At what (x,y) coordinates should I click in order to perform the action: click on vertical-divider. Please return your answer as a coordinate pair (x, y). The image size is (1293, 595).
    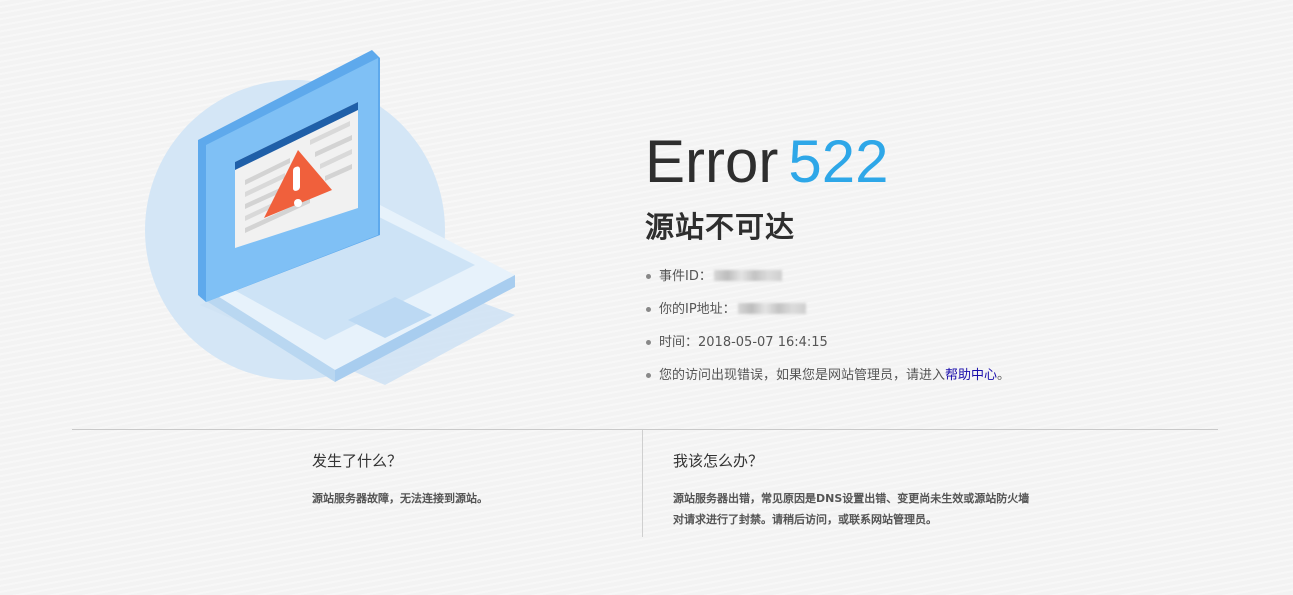
    Looking at the image, I should click on (642, 483).